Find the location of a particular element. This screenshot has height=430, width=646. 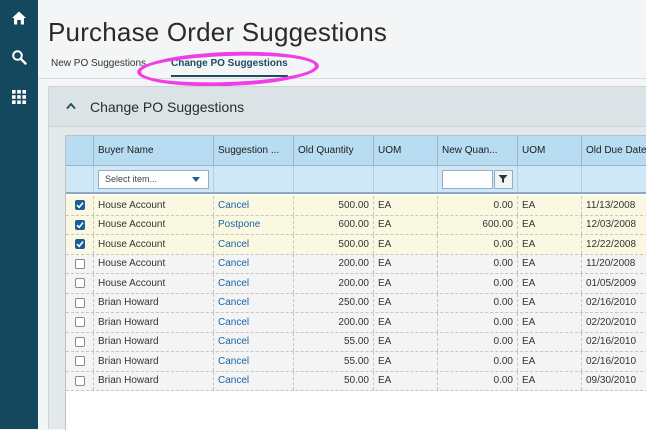

header-uom-2: UOM is located at coordinates (550, 150).